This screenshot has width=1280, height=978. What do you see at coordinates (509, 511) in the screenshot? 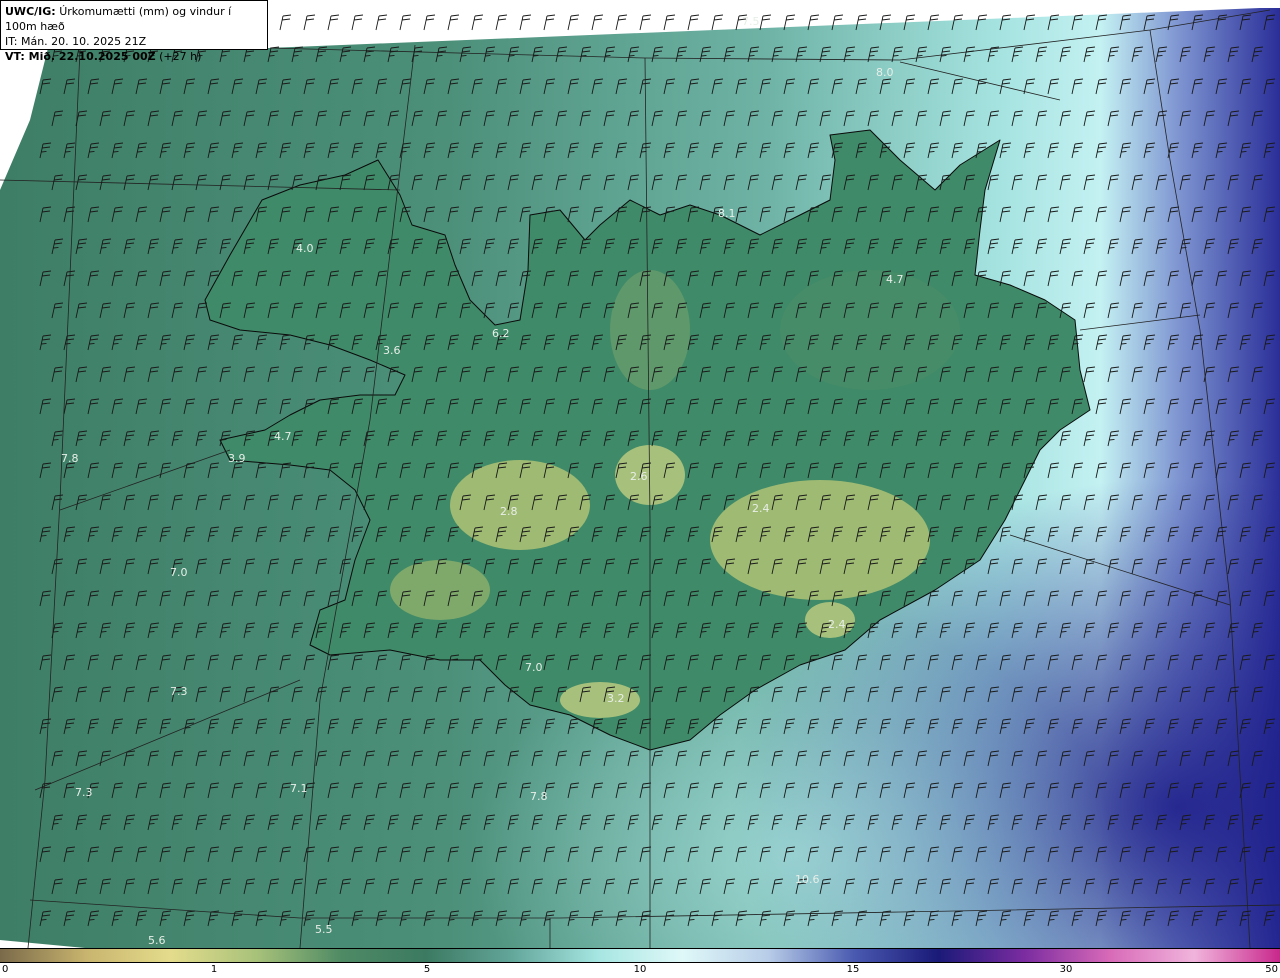
I see `value-label: 2.8` at bounding box center [509, 511].